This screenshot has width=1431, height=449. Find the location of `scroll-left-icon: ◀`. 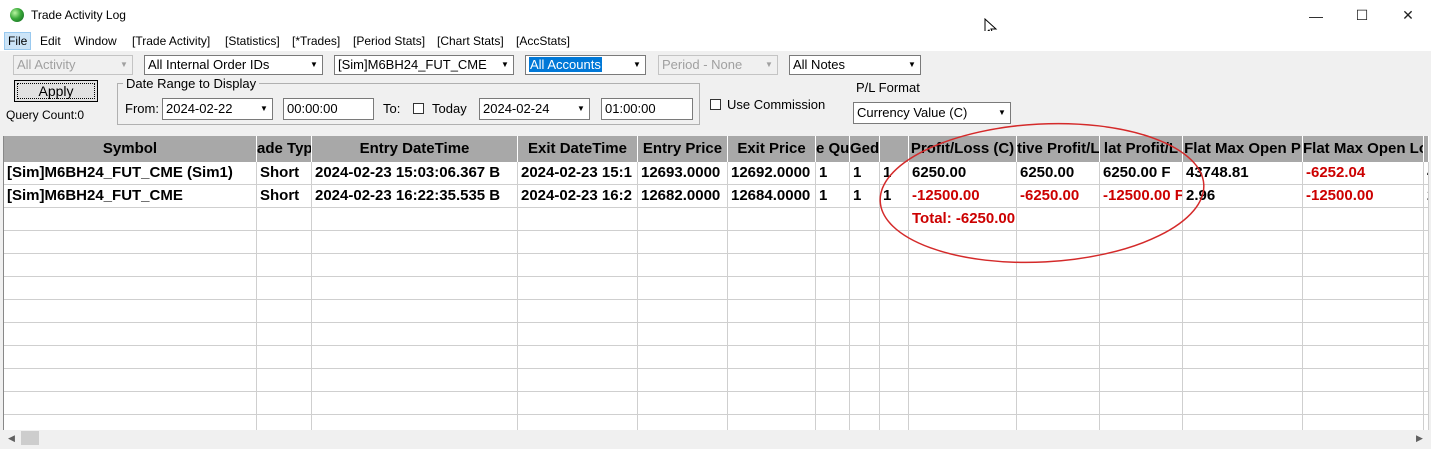

scroll-left-icon: ◀ is located at coordinates (11, 438).